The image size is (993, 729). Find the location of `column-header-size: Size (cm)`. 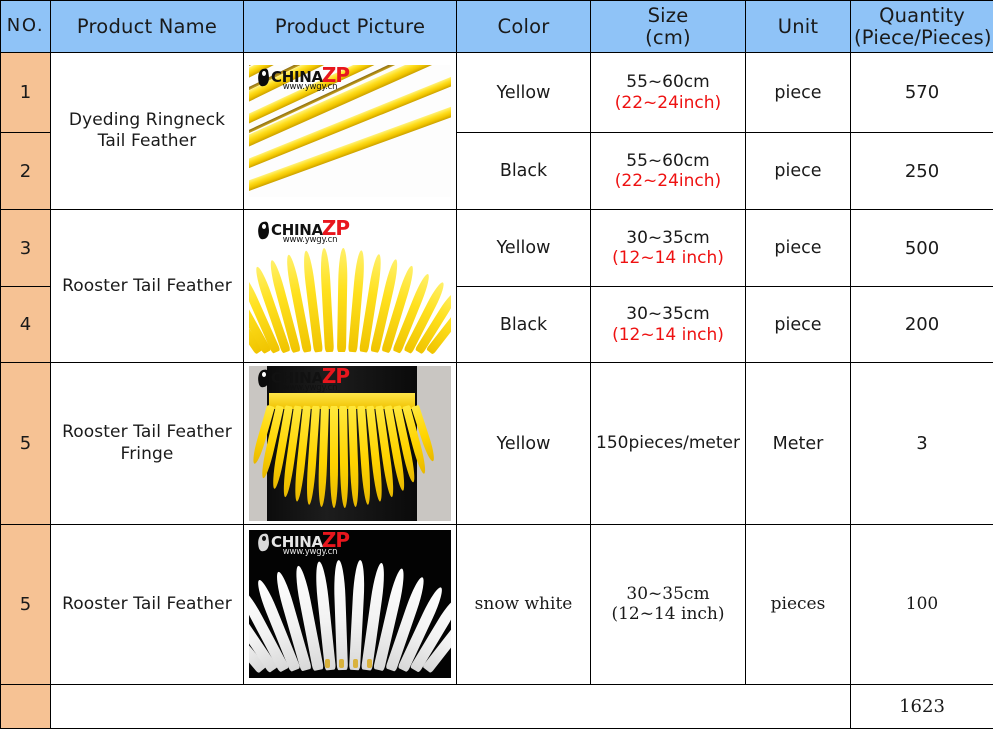

column-header-size: Size (cm) is located at coordinates (668, 26).